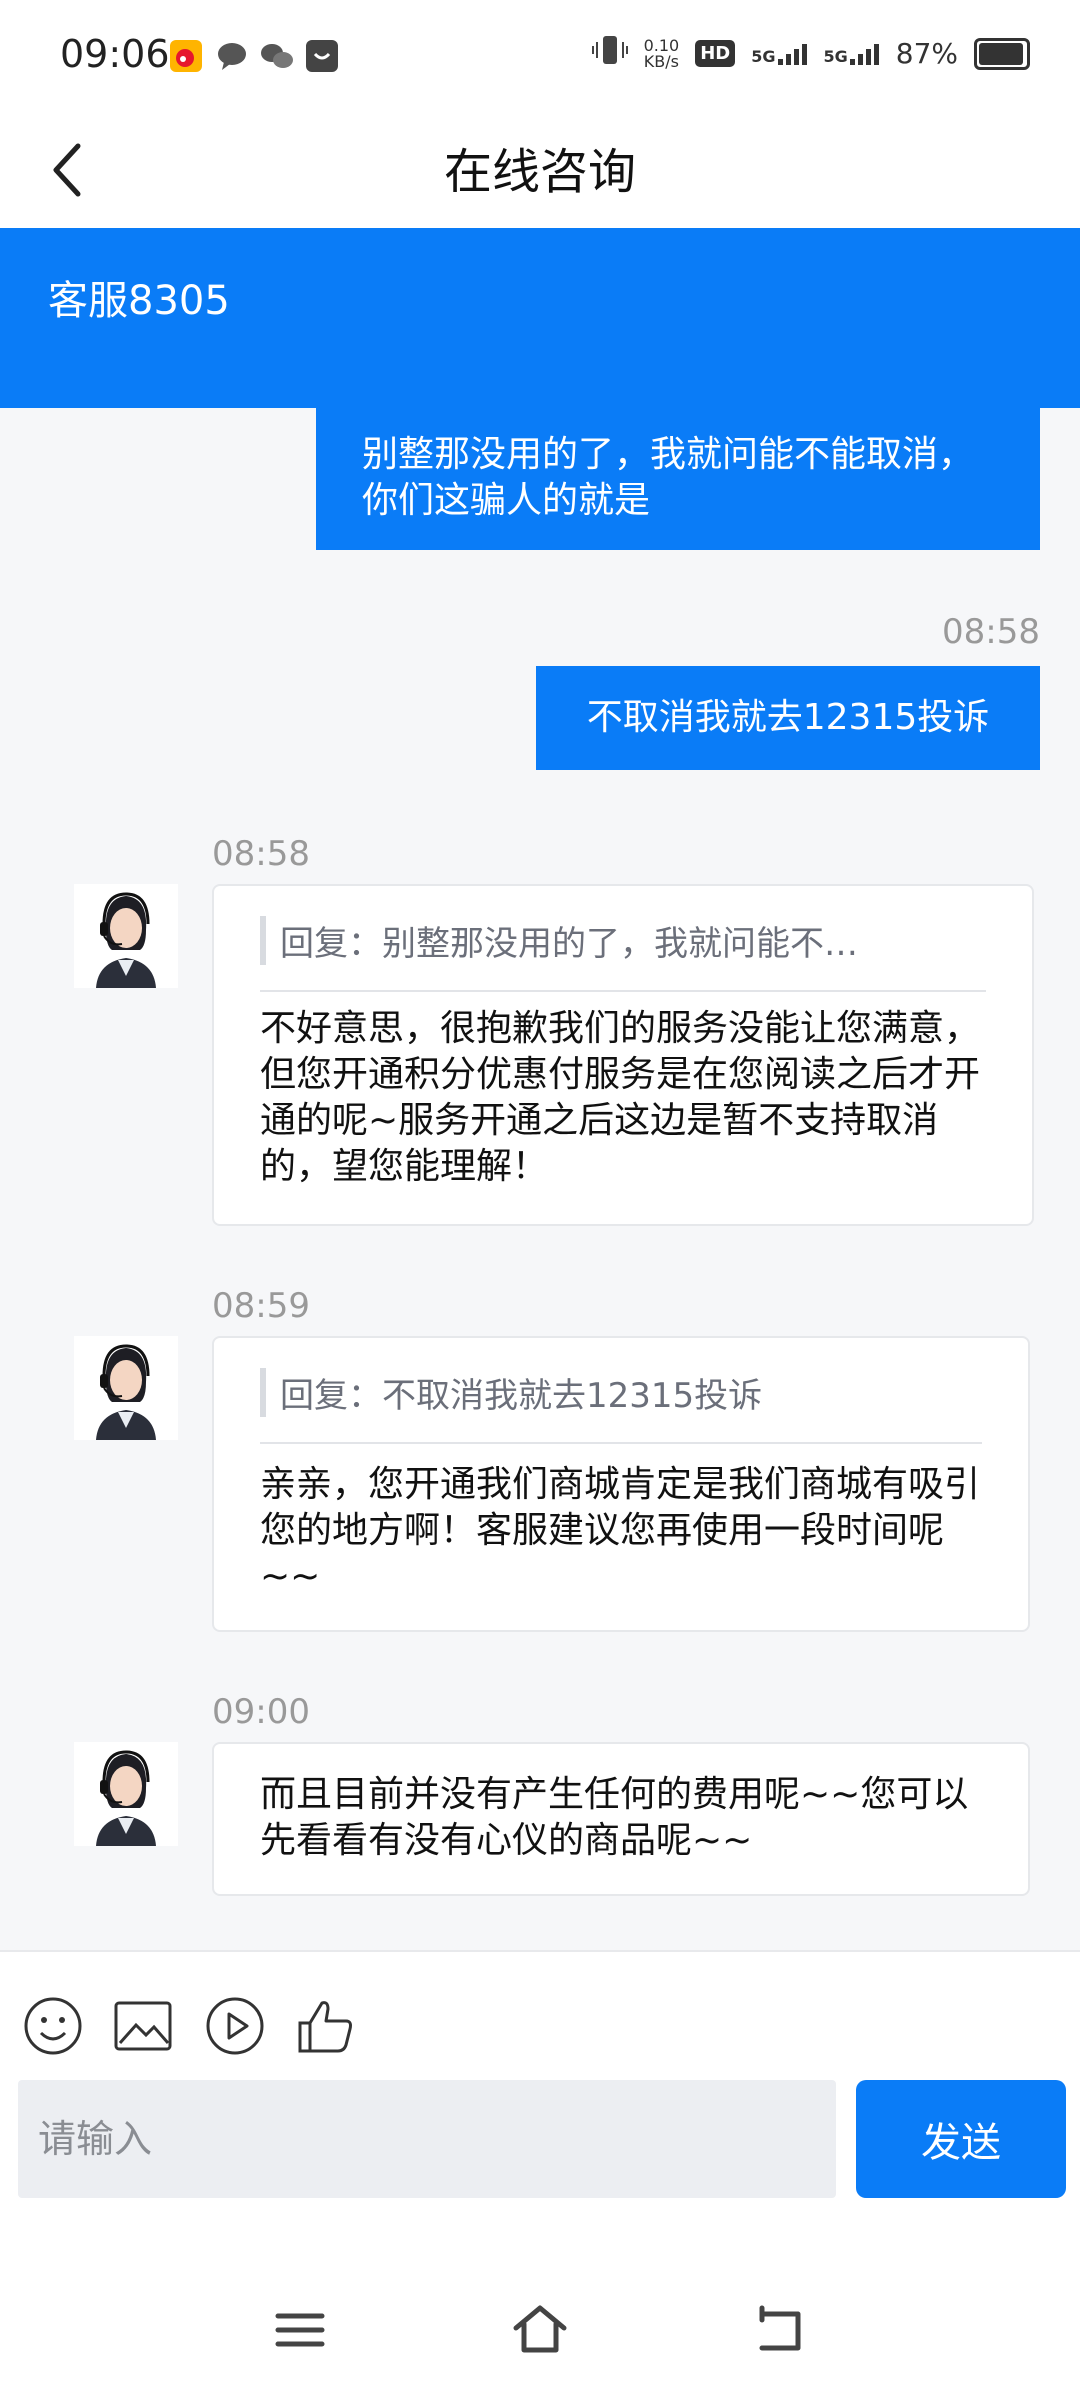 This screenshot has height=2400, width=1080. What do you see at coordinates (261, 1712) in the screenshot?
I see `message-time: 09:00` at bounding box center [261, 1712].